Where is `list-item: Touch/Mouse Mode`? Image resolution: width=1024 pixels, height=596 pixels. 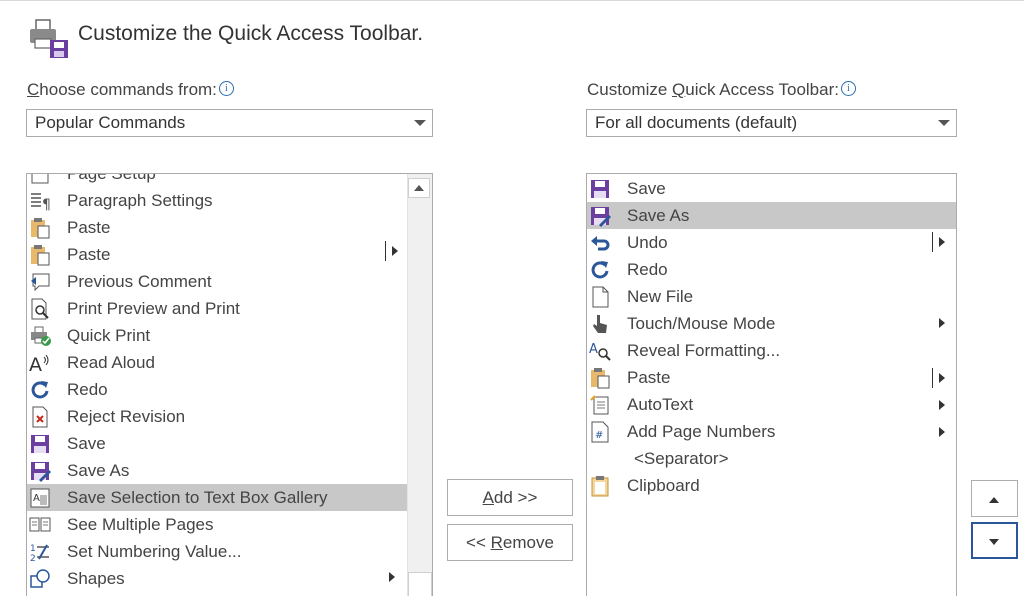 list-item: Touch/Mouse Mode is located at coordinates (771, 323).